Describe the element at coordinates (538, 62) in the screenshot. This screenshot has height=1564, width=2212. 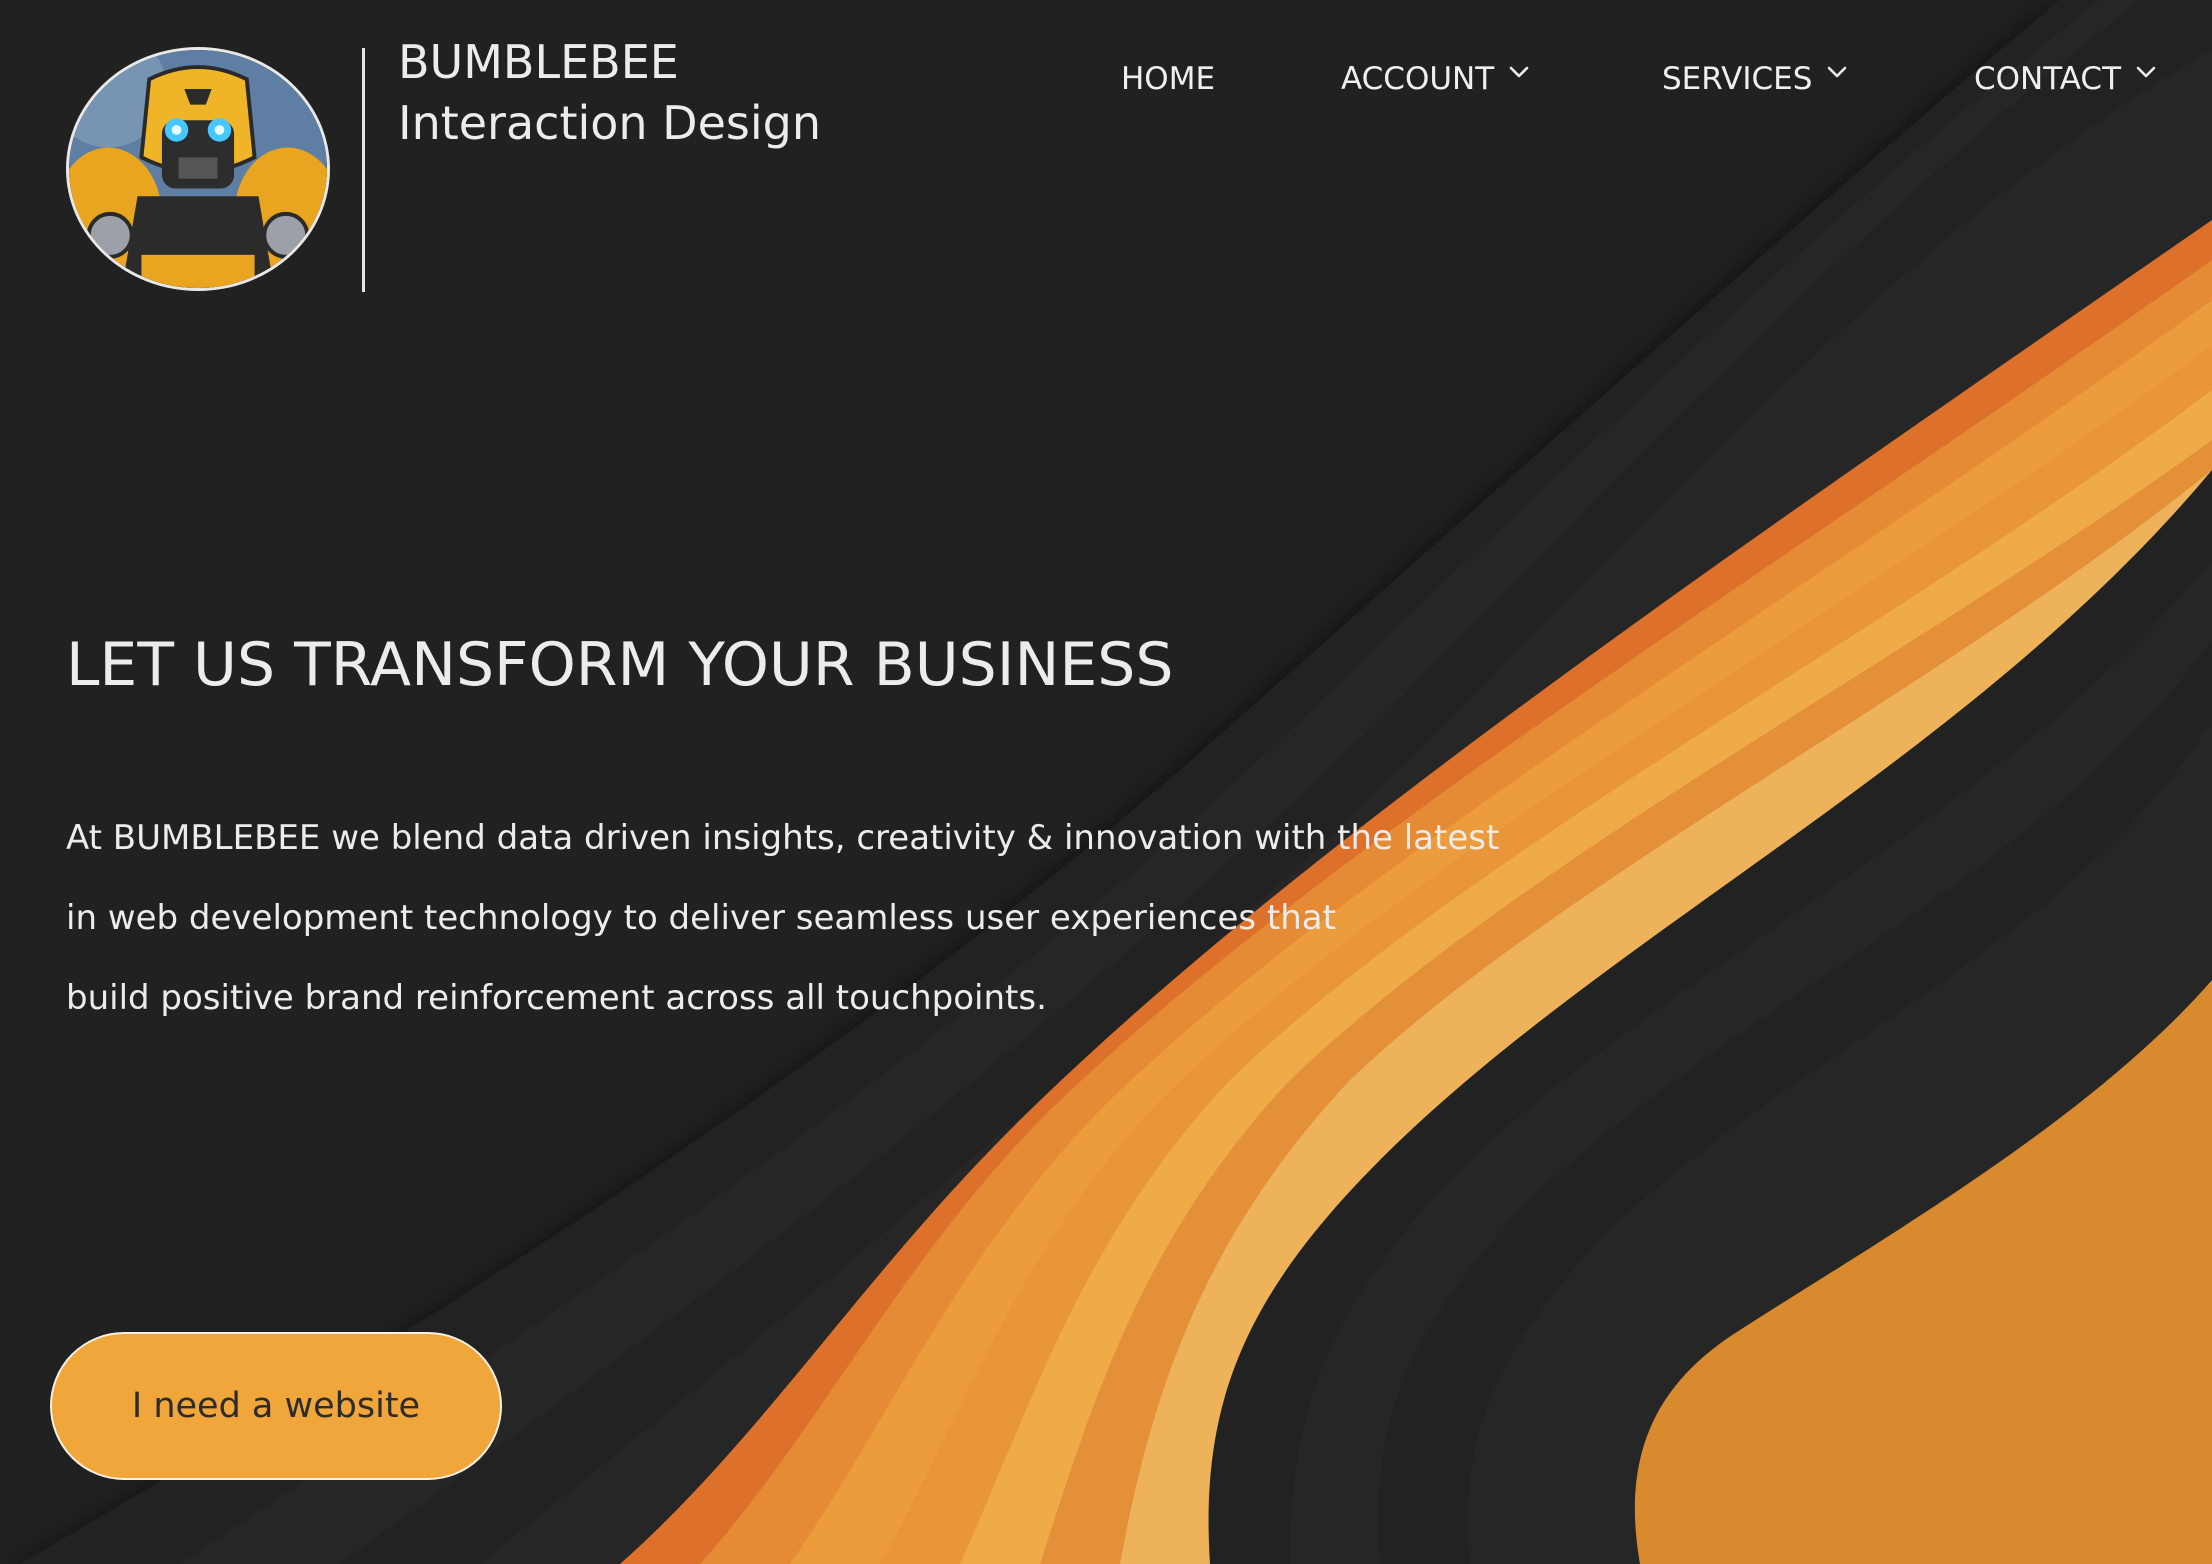
I see `brand-name: BUMBLEBEE` at that location.